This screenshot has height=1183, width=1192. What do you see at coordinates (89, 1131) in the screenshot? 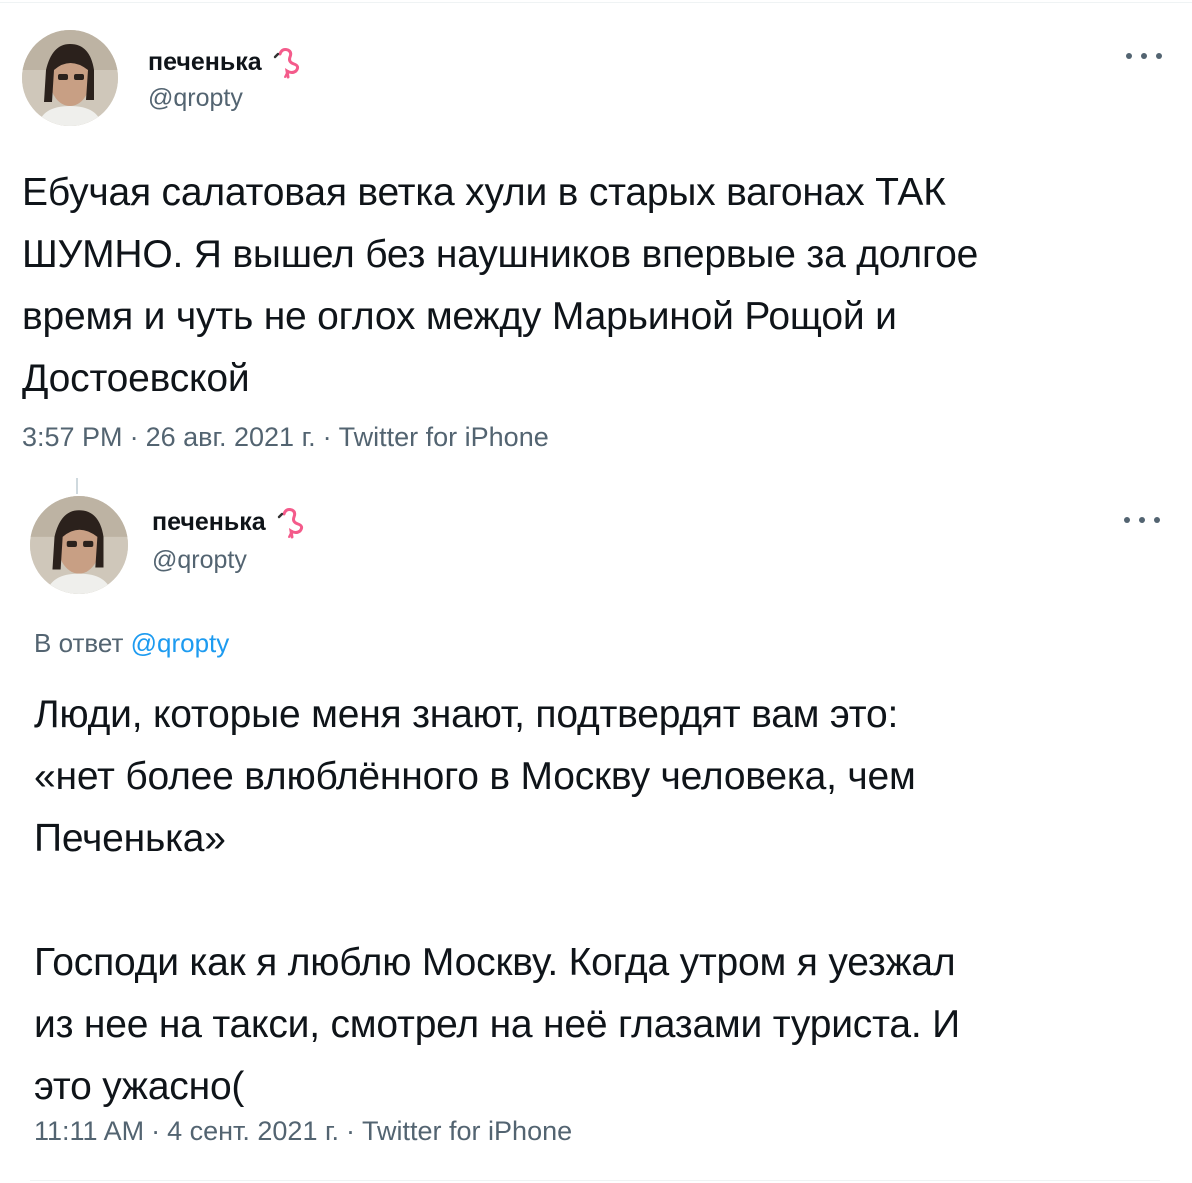
I see `tweet-time: 11:11 AM` at bounding box center [89, 1131].